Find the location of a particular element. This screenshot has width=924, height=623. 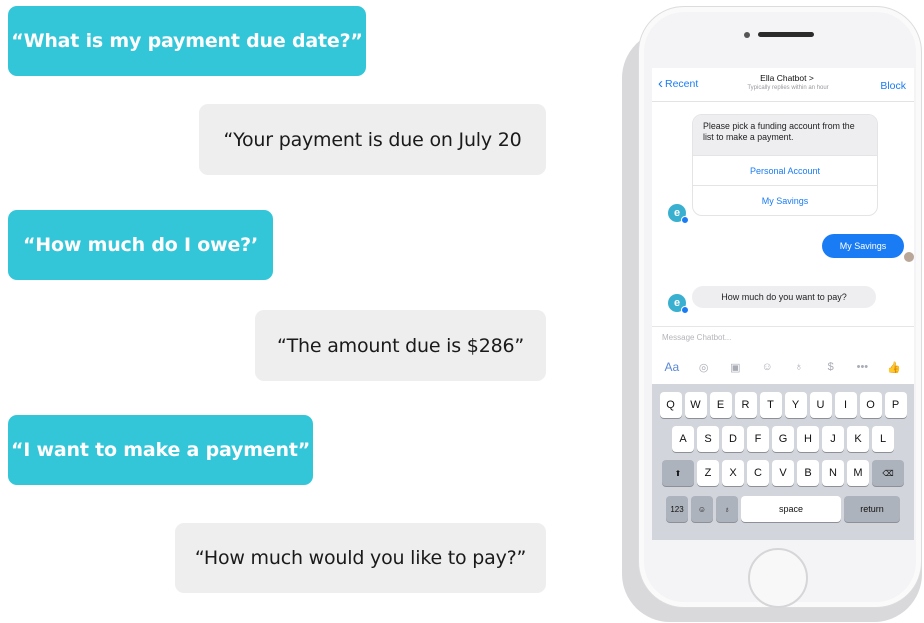

key-t: T is located at coordinates (770, 405).